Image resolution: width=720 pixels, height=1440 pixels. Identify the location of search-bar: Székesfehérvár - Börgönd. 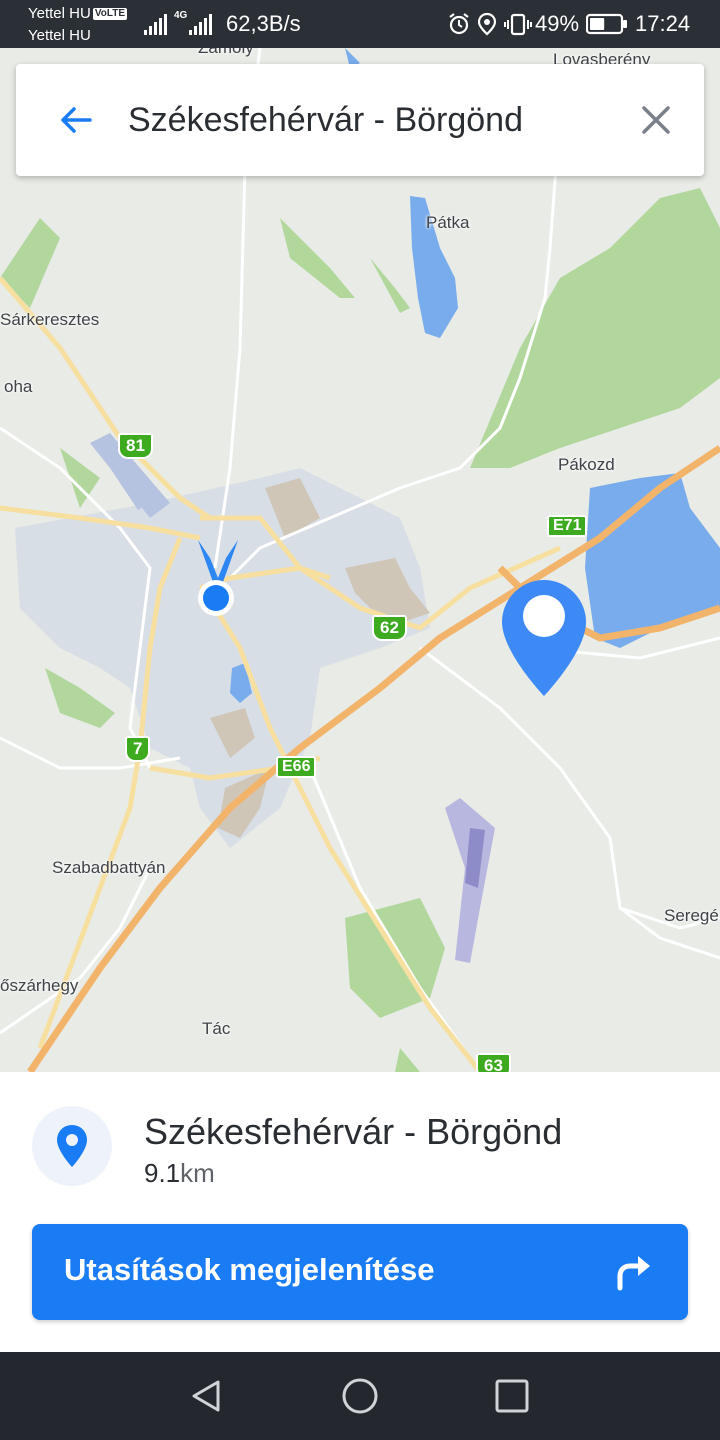
(360, 120).